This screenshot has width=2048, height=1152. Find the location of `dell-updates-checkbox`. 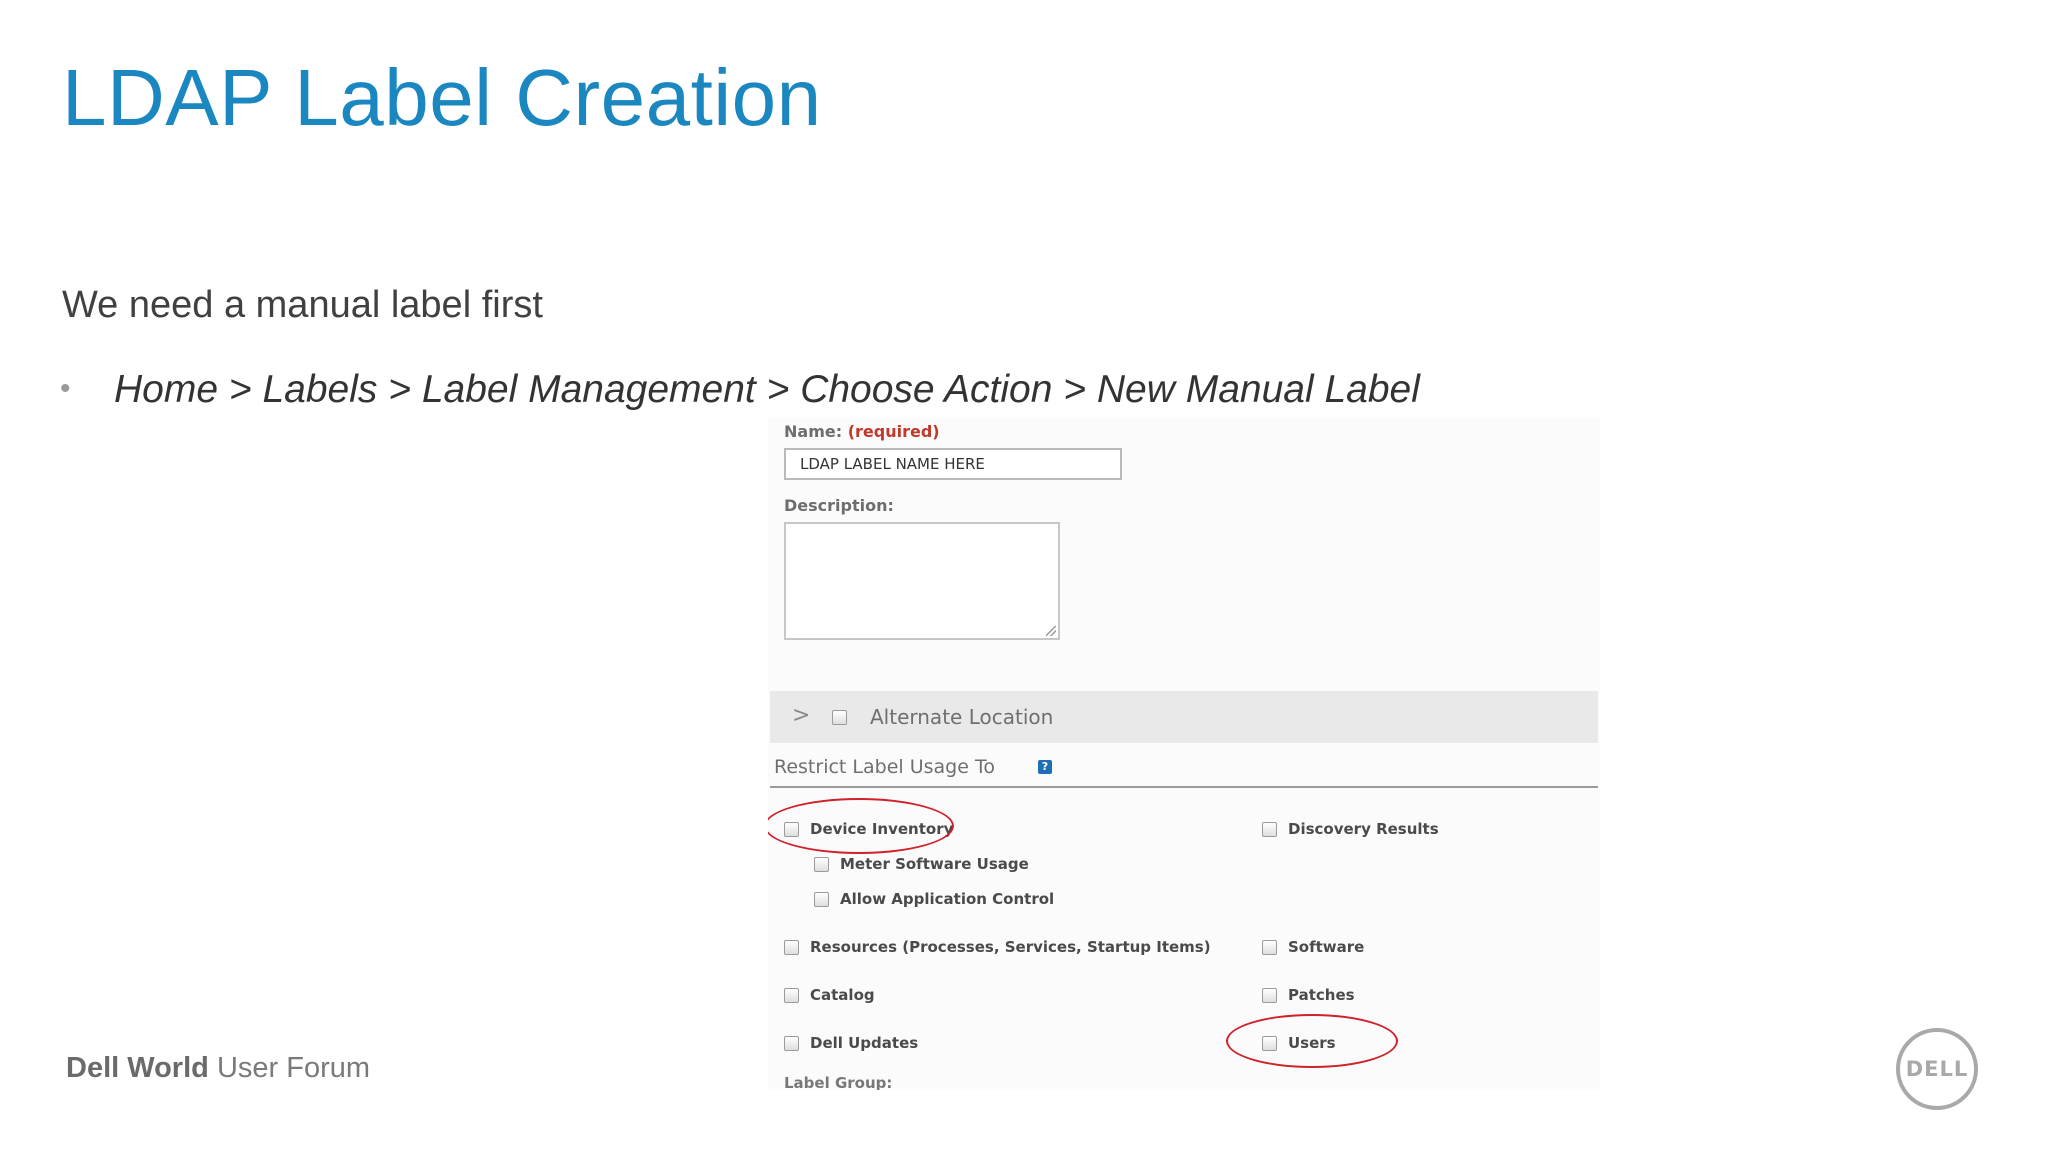

dell-updates-checkbox is located at coordinates (791, 1043).